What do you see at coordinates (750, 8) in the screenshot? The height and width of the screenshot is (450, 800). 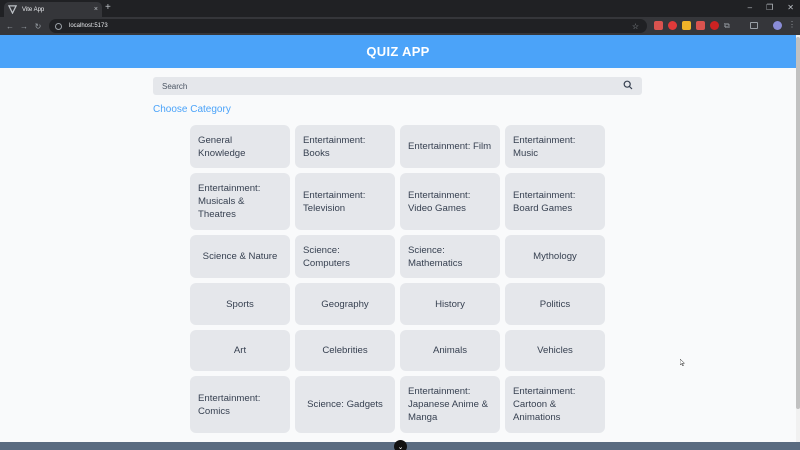 I see `minimize-icon: –` at bounding box center [750, 8].